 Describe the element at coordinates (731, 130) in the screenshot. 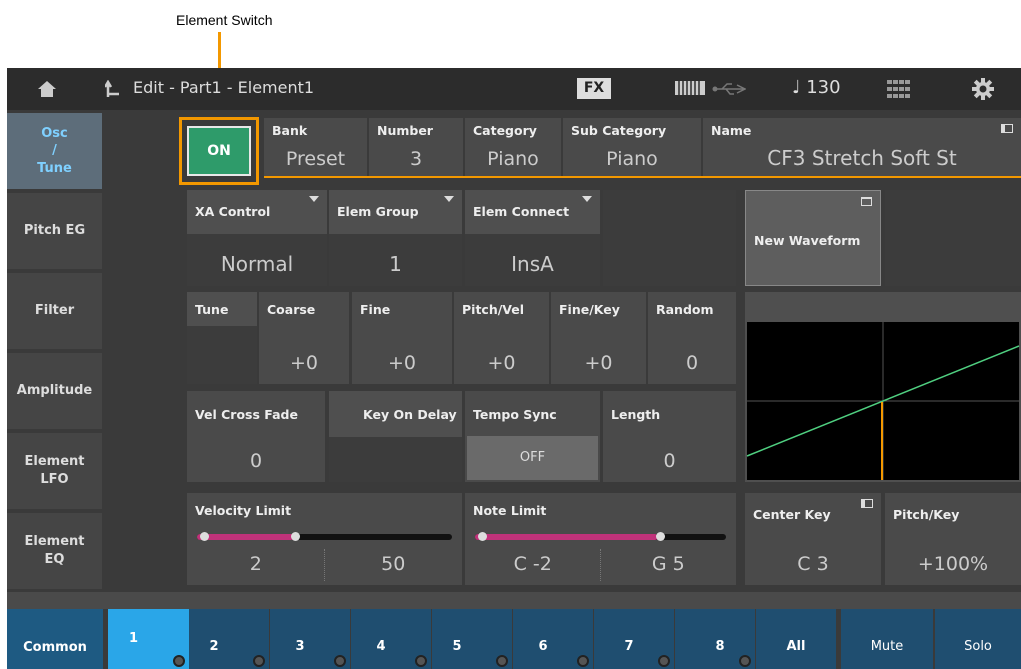

I see `name-label: Name` at that location.